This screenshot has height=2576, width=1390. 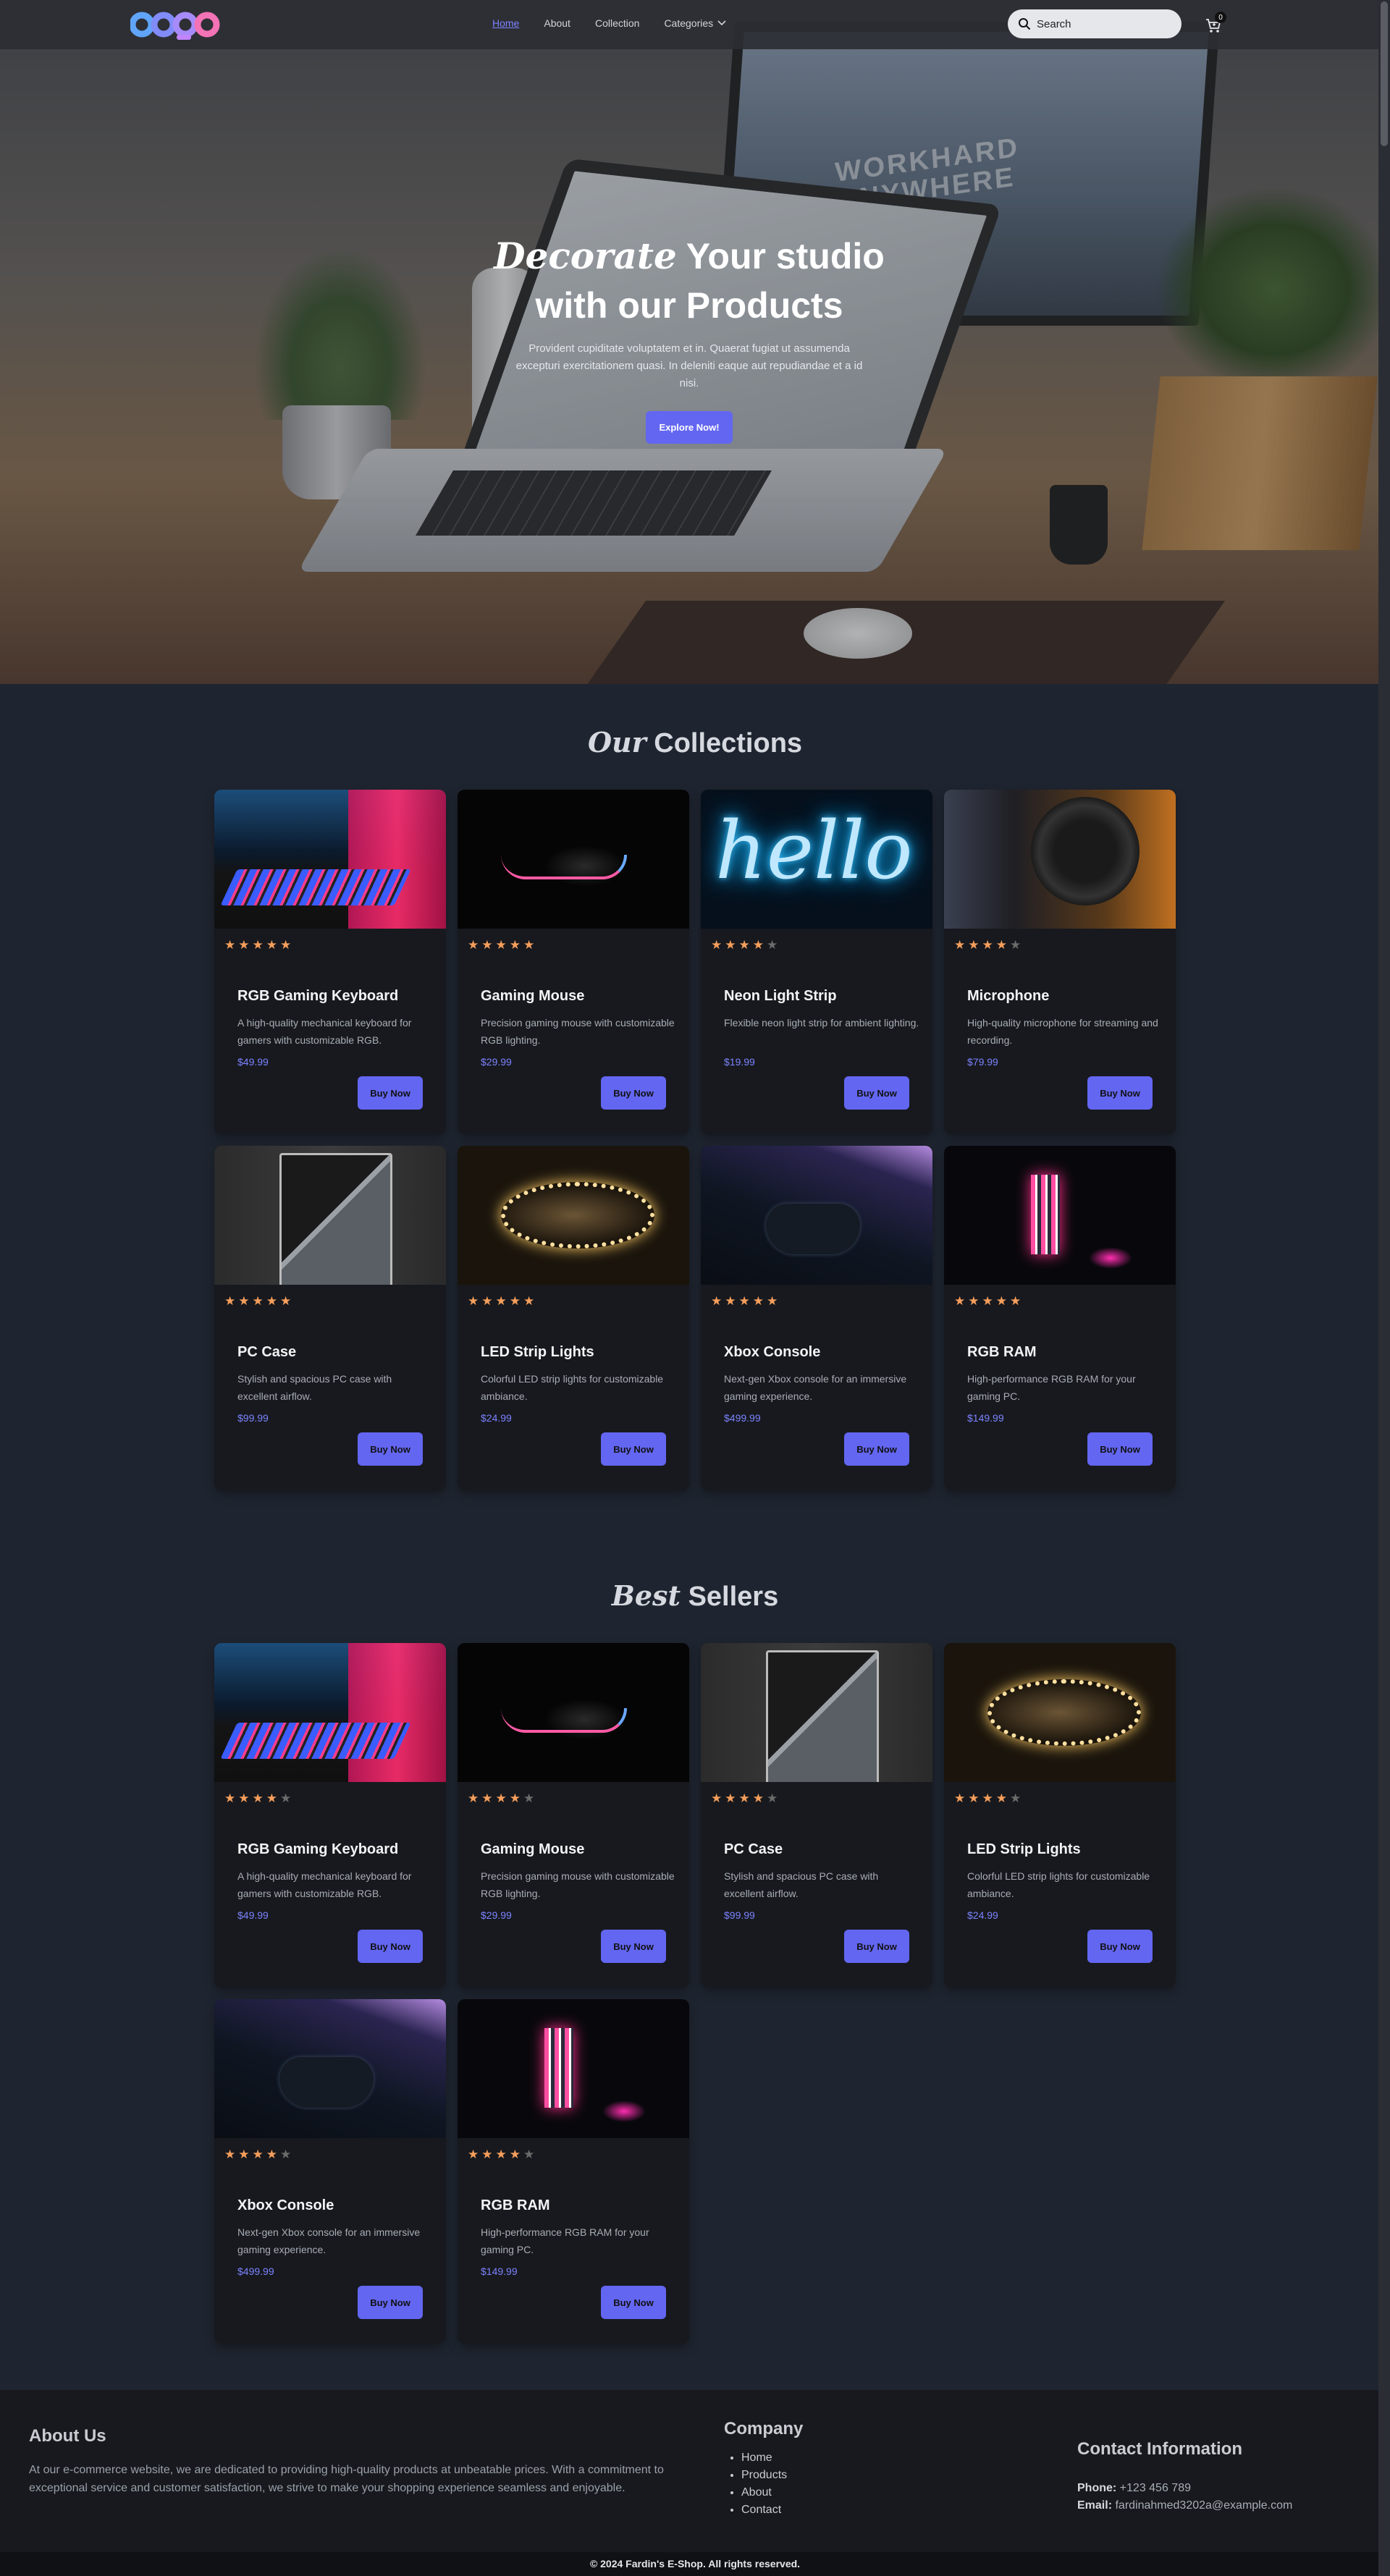 I want to click on email-value: fardinahmed3202a@example.com, so click(x=1204, y=2505).